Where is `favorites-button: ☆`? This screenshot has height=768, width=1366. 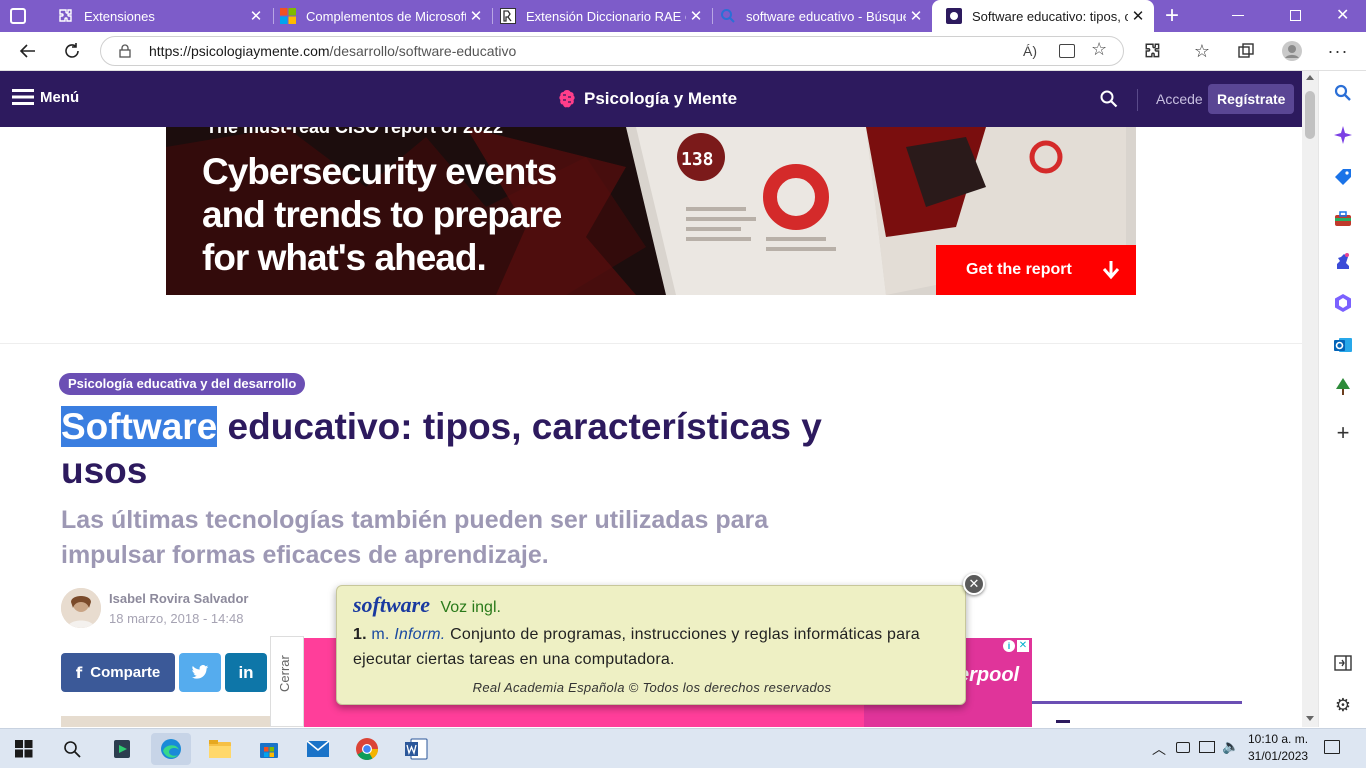 favorites-button: ☆ is located at coordinates (1202, 51).